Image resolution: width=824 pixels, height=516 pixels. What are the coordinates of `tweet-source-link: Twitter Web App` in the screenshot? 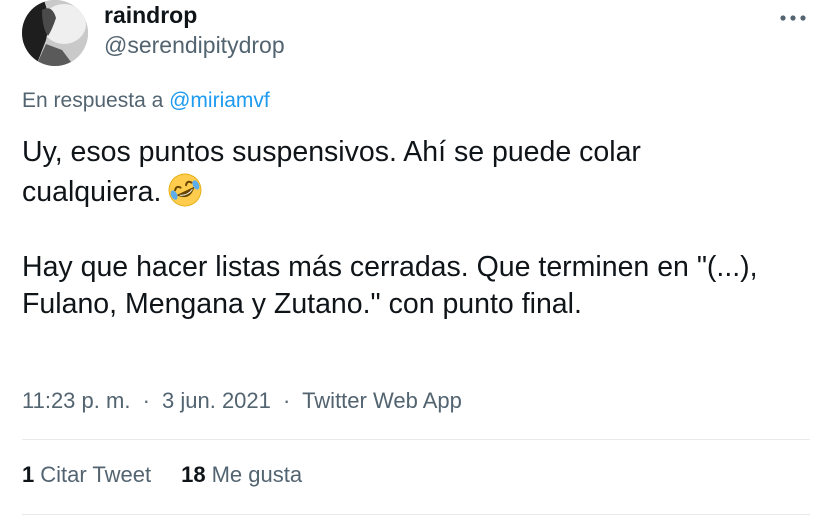 It's located at (382, 400).